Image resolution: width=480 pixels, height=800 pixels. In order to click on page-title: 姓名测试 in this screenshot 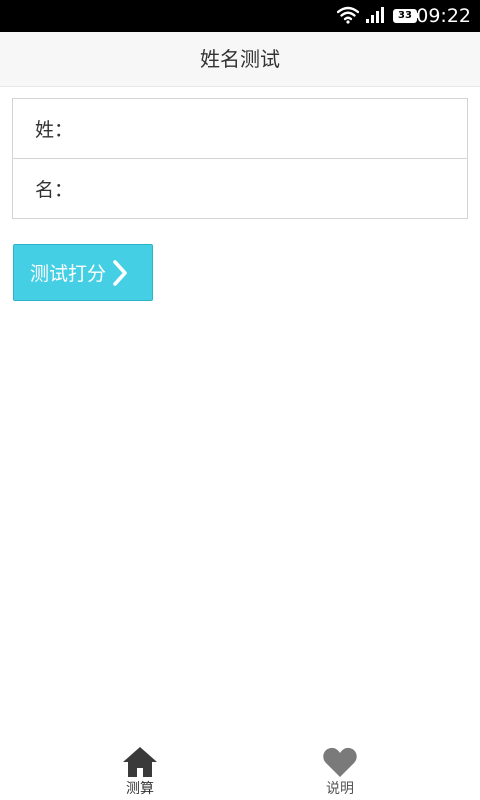, I will do `click(240, 59)`.